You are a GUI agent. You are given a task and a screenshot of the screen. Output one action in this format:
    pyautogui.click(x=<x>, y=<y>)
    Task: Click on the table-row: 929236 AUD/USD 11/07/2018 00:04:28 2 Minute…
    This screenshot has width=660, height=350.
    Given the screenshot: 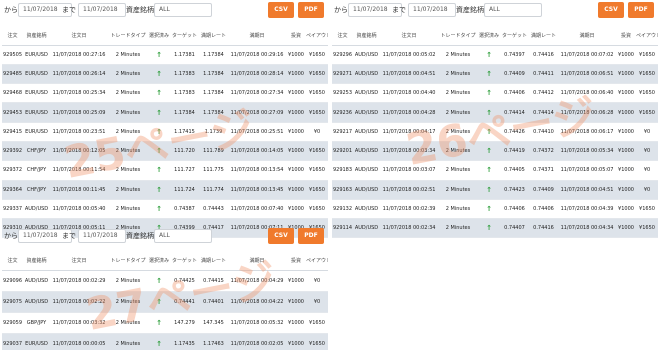 What is the action you would take?
    pyautogui.click(x=495, y=112)
    